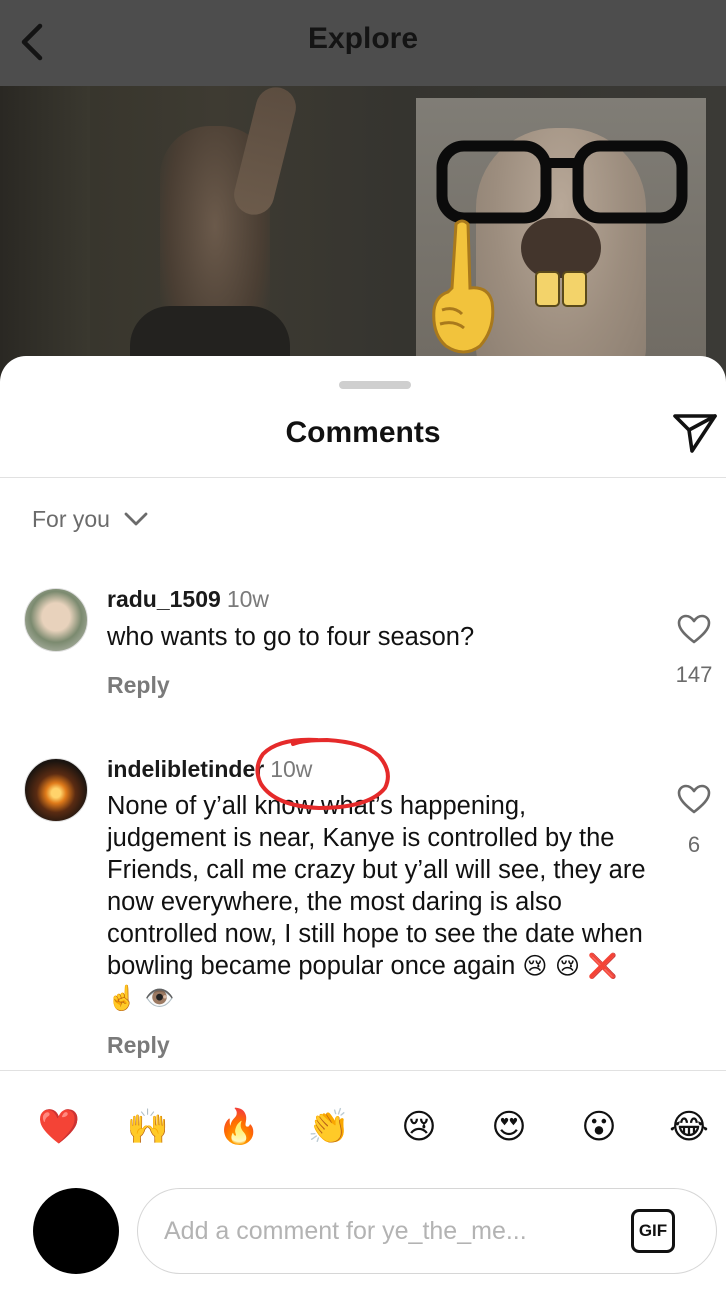  Describe the element at coordinates (185, 769) in the screenshot. I see `comment-username: indelibletinder` at that location.